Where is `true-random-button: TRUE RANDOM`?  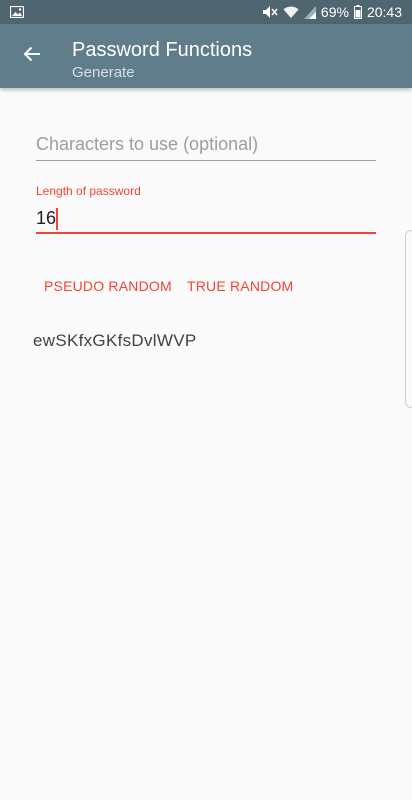 true-random-button: TRUE RANDOM is located at coordinates (240, 286).